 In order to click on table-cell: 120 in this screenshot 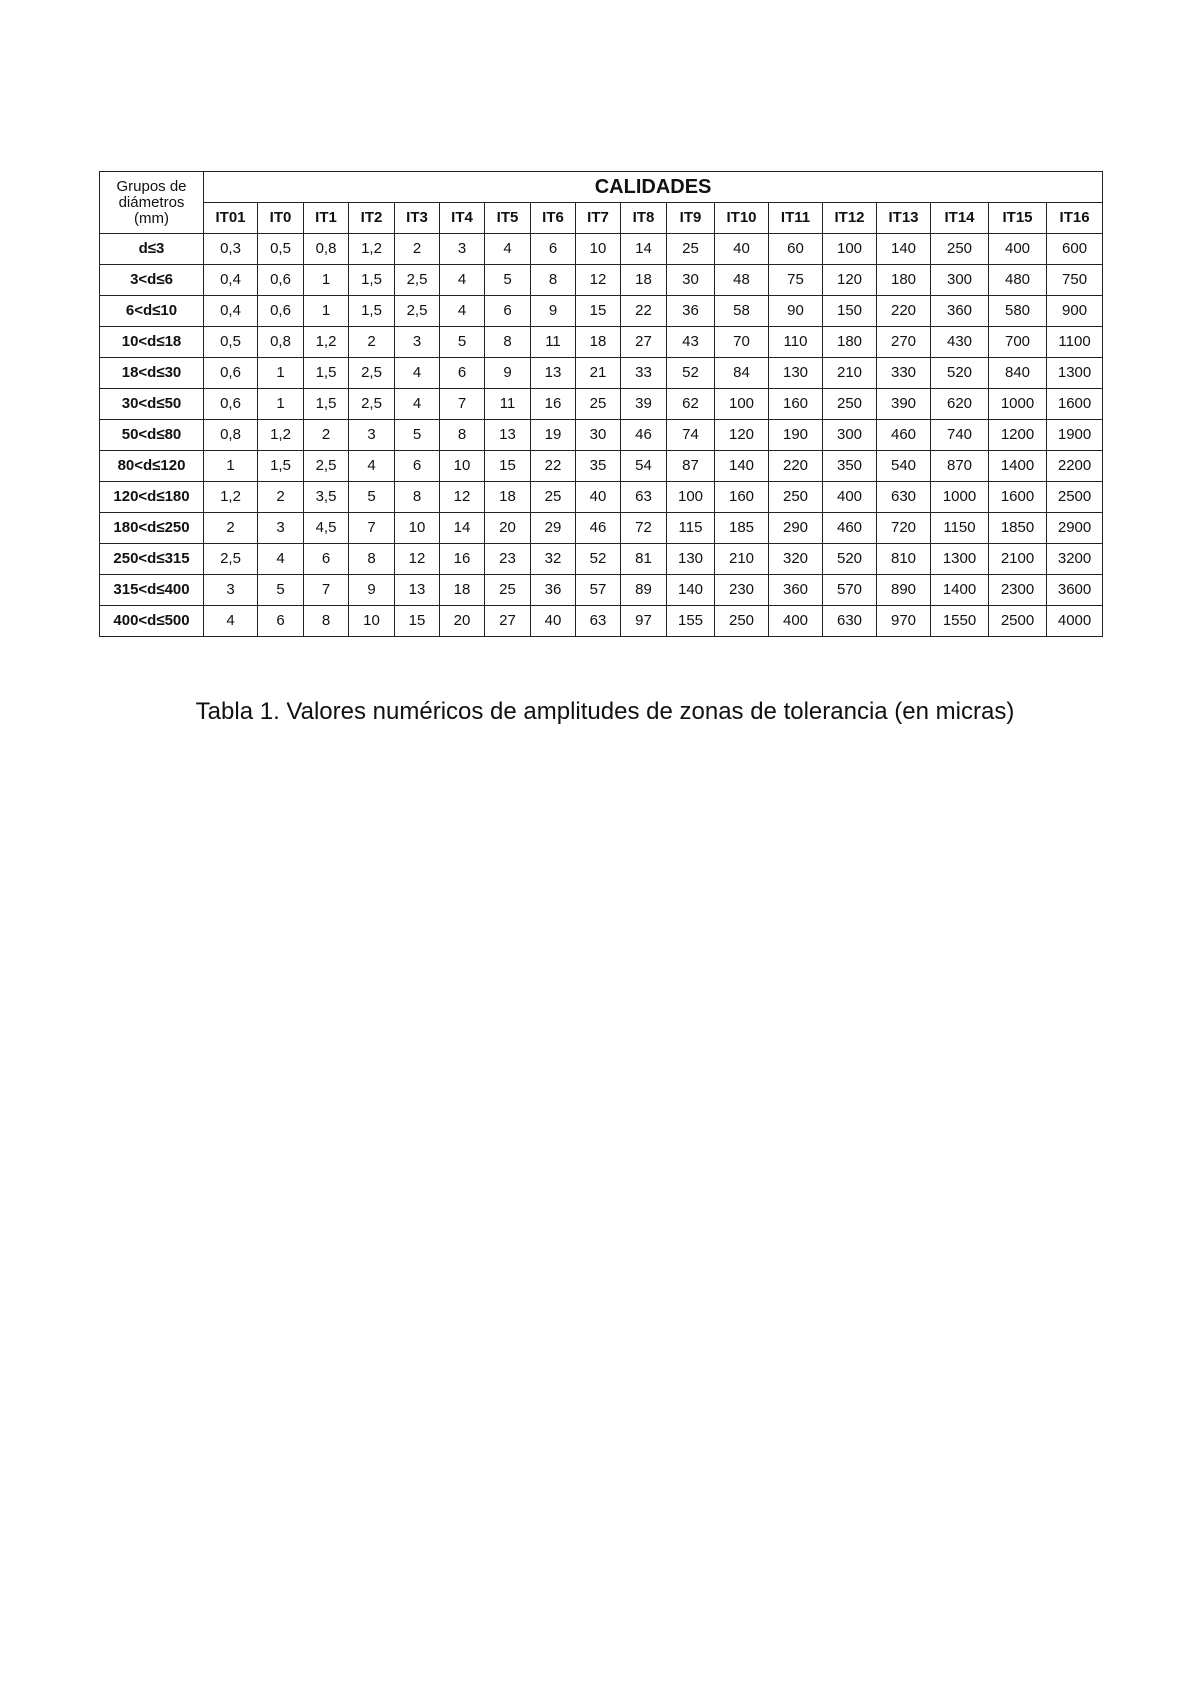, I will do `click(741, 435)`.